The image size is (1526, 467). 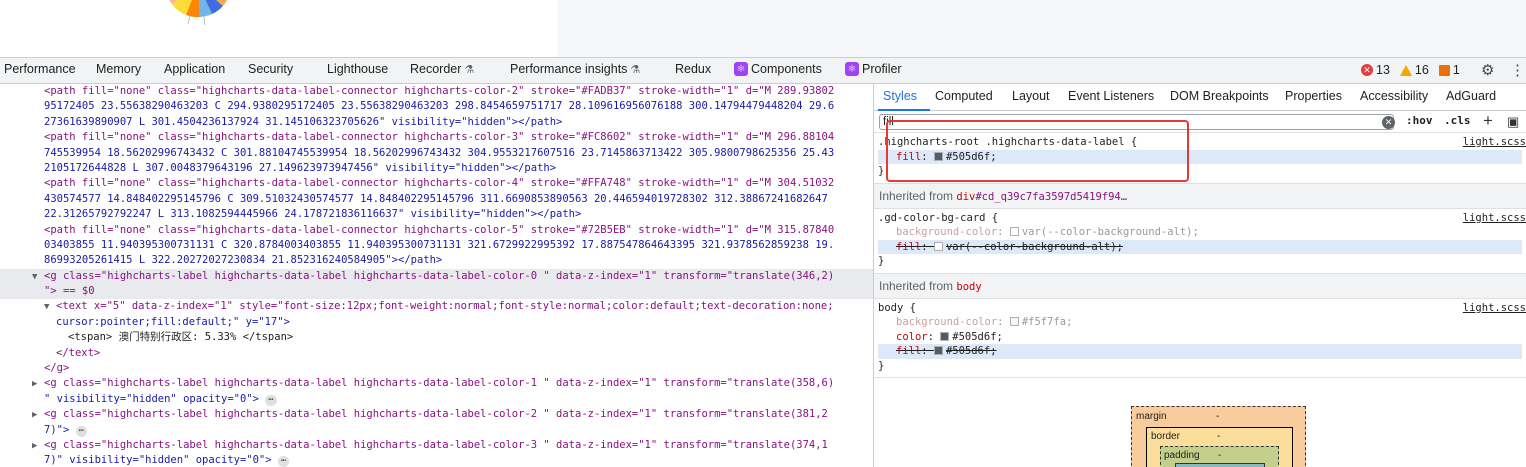 What do you see at coordinates (1047, 322) in the screenshot?
I see `property-value: #f5f7fa;` at bounding box center [1047, 322].